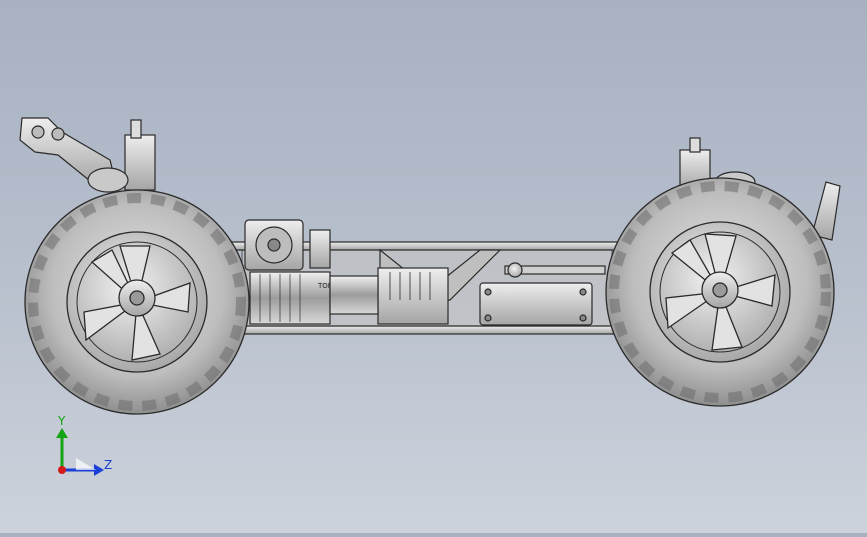  What do you see at coordinates (515, 270) in the screenshot?
I see `servo-horn` at bounding box center [515, 270].